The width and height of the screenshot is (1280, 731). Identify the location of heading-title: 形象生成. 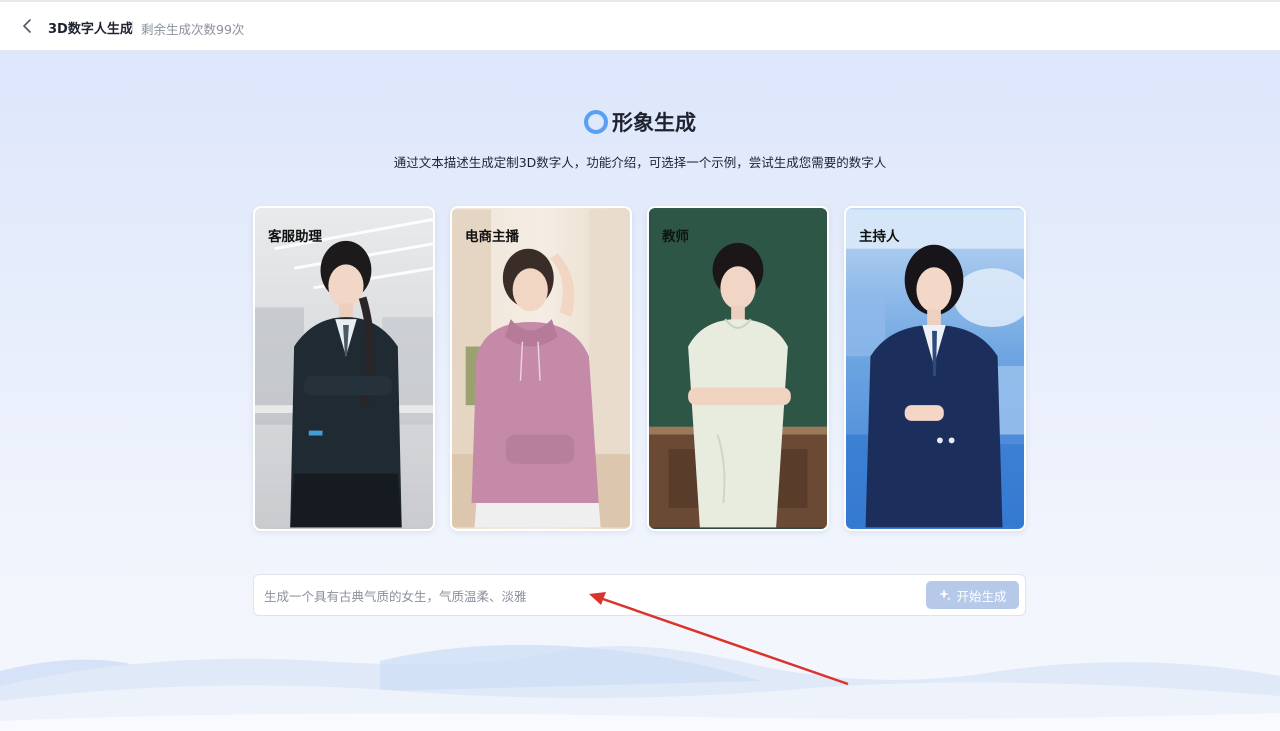
(654, 123).